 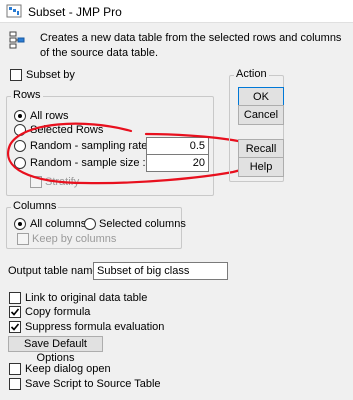 What do you see at coordinates (261, 149) in the screenshot?
I see `recall-button: Recall` at bounding box center [261, 149].